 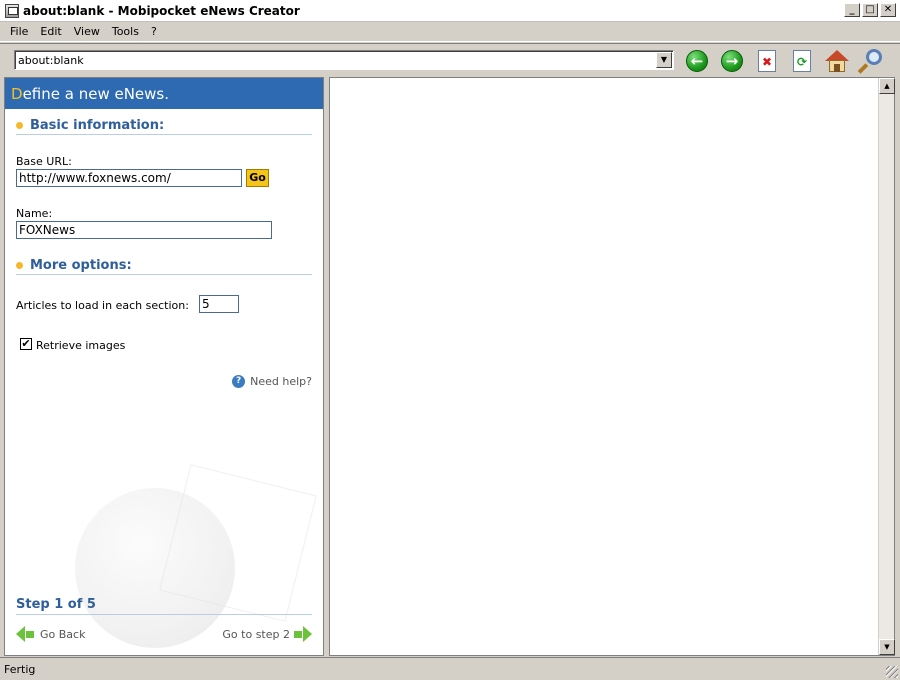 I want to click on articles-label: Articles to load in each section:, so click(x=102, y=305).